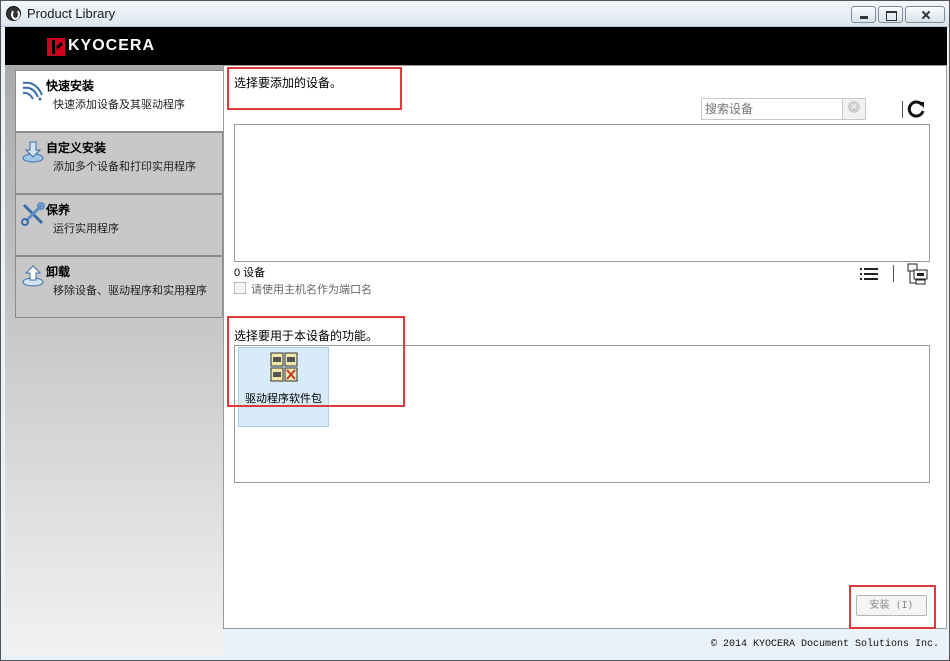 The width and height of the screenshot is (950, 661). I want to click on toolbar-divider, so click(902, 109).